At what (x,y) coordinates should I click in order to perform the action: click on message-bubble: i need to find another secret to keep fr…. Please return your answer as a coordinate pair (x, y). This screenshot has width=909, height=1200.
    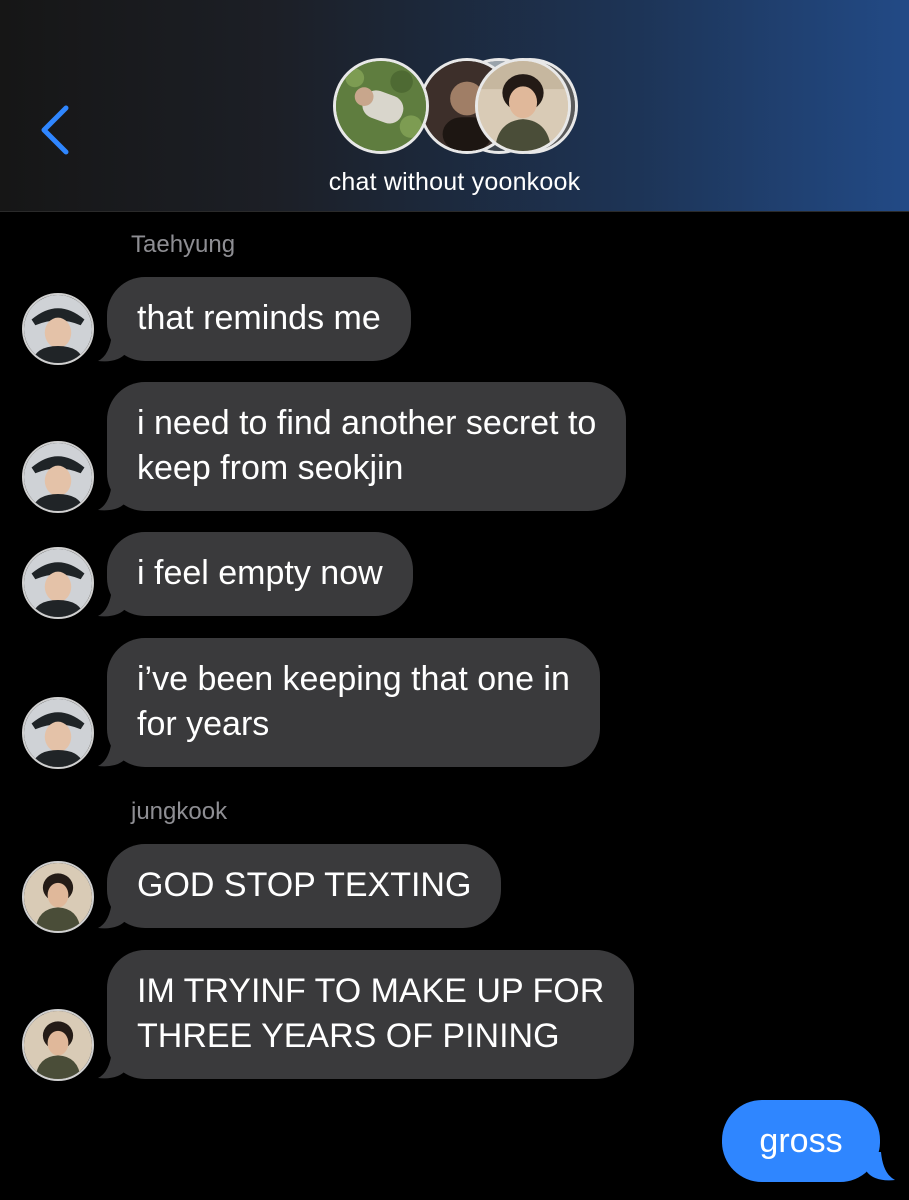
    Looking at the image, I should click on (367, 446).